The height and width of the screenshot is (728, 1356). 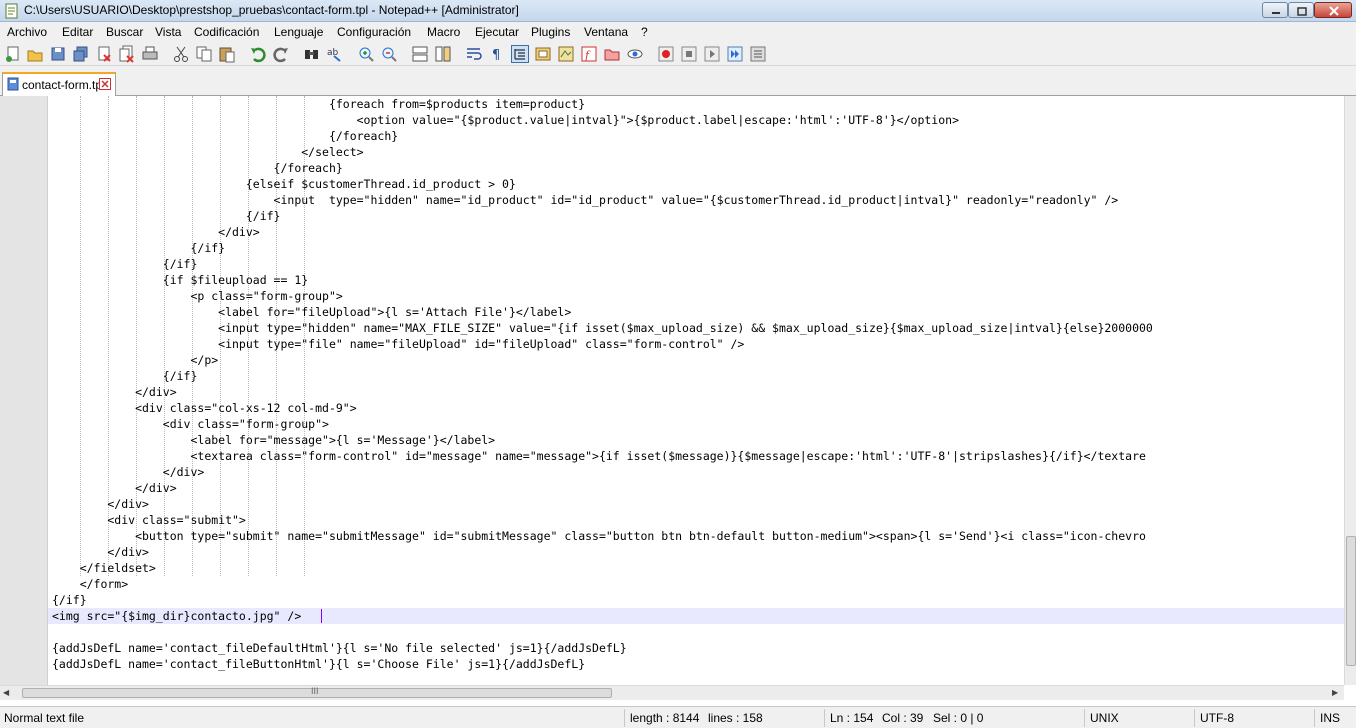 What do you see at coordinates (696, 472) in the screenshot?
I see `code-line: 145 </div>` at bounding box center [696, 472].